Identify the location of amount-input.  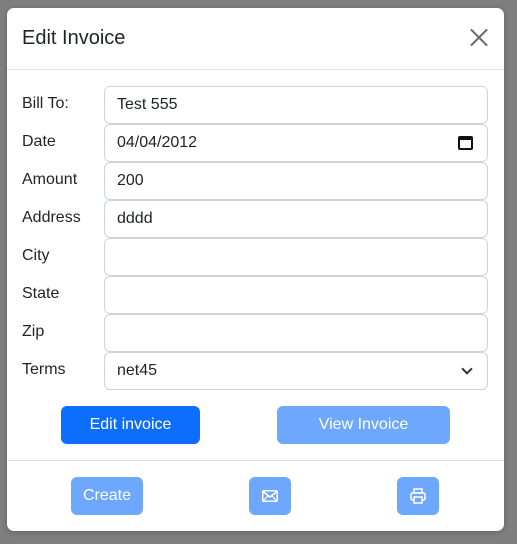
(296, 181).